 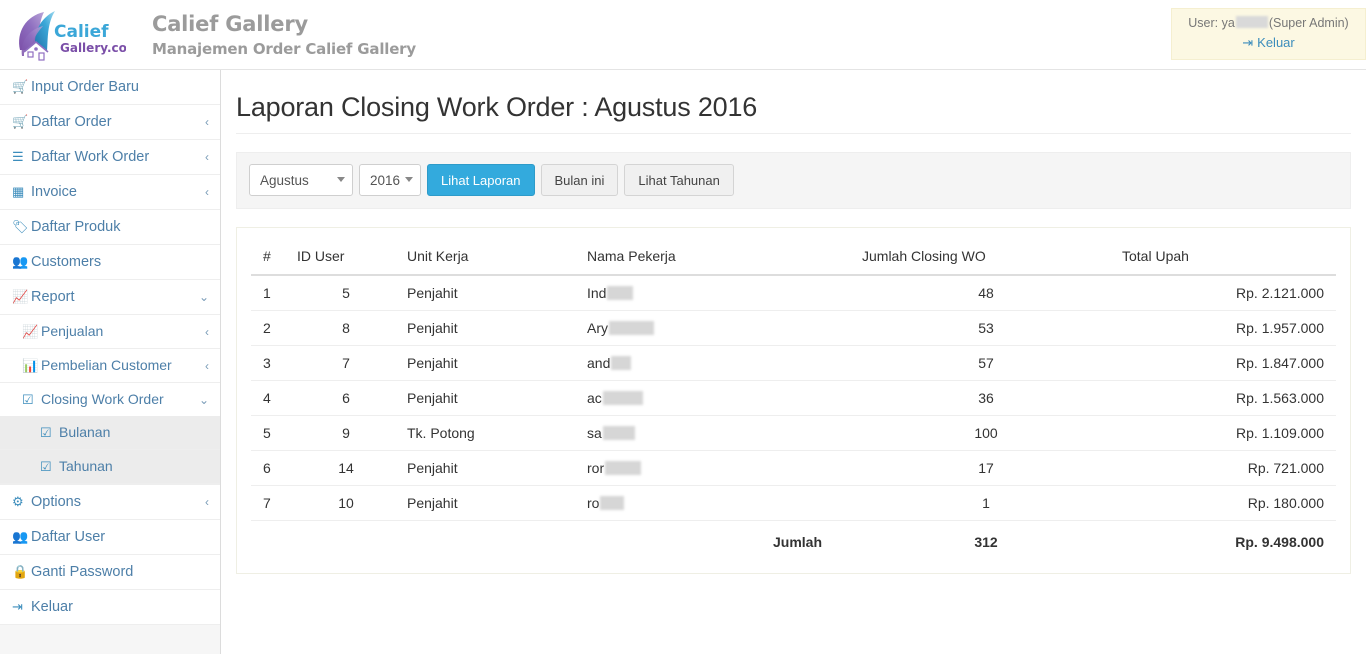 I want to click on sidebar-label: Customers, so click(x=66, y=262).